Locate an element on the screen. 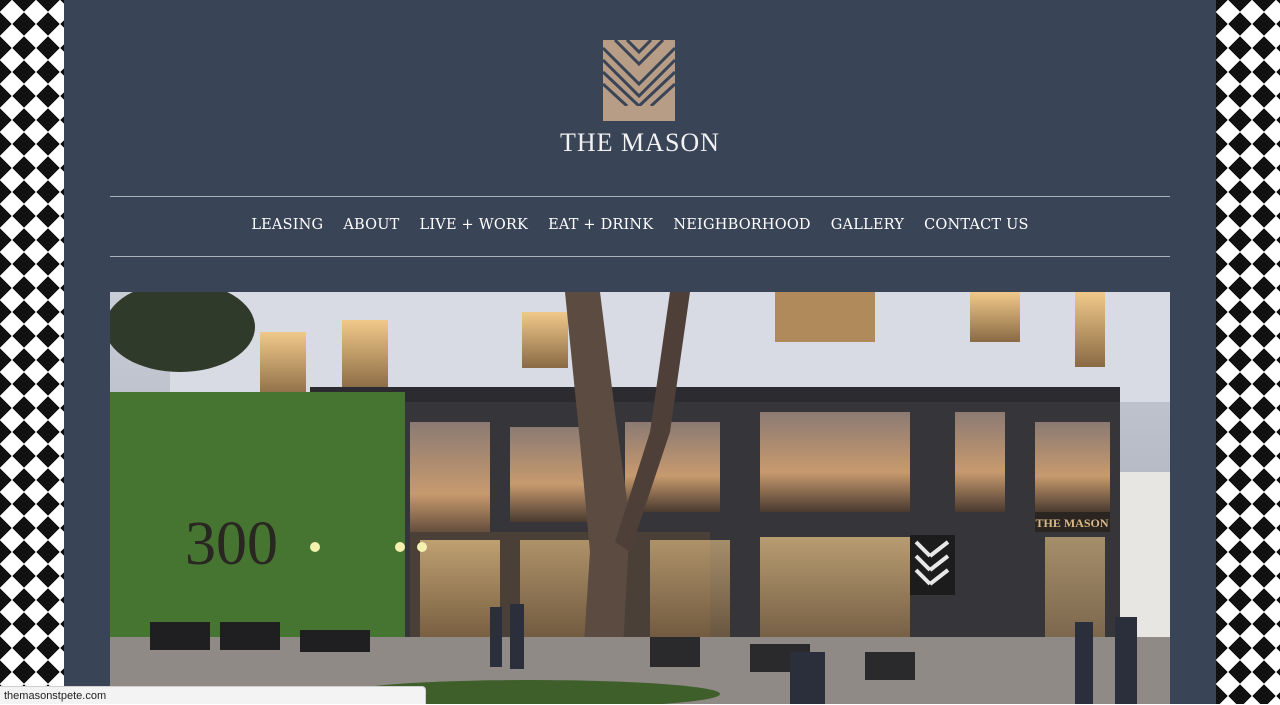 This screenshot has width=1280, height=705. chevron-pattern-left is located at coordinates (32, 352).